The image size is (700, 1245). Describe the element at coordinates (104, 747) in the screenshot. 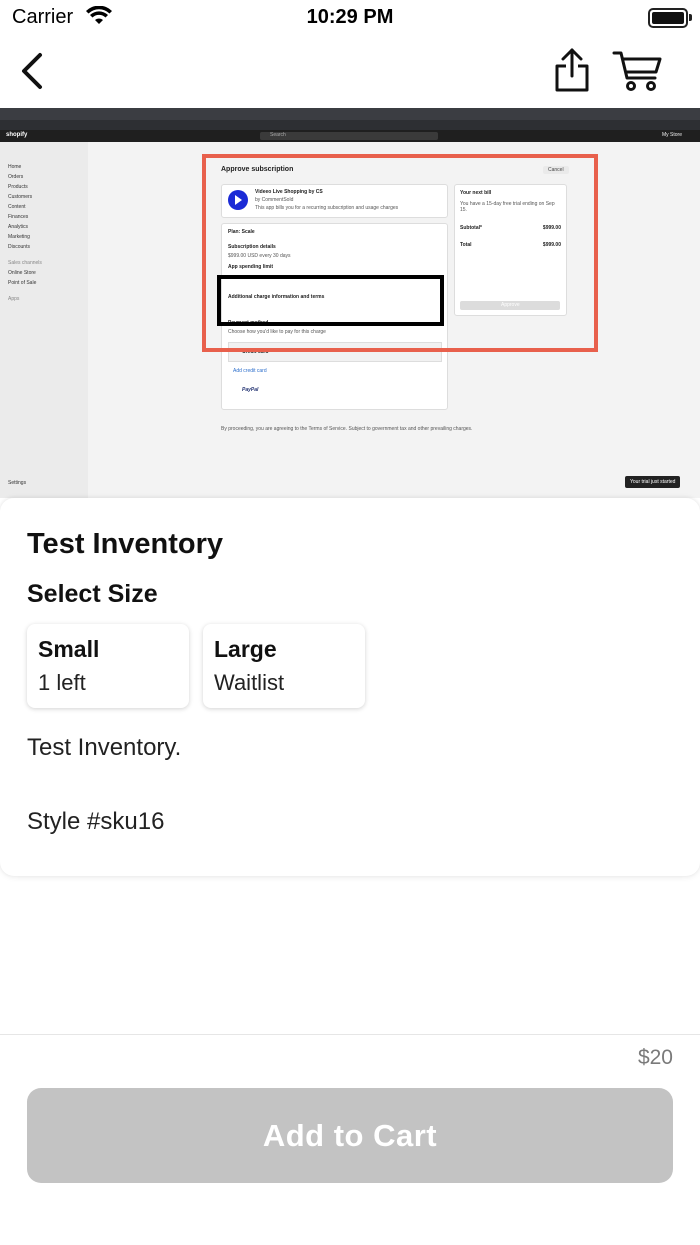

I see `product-description: Test Inventory.` at that location.